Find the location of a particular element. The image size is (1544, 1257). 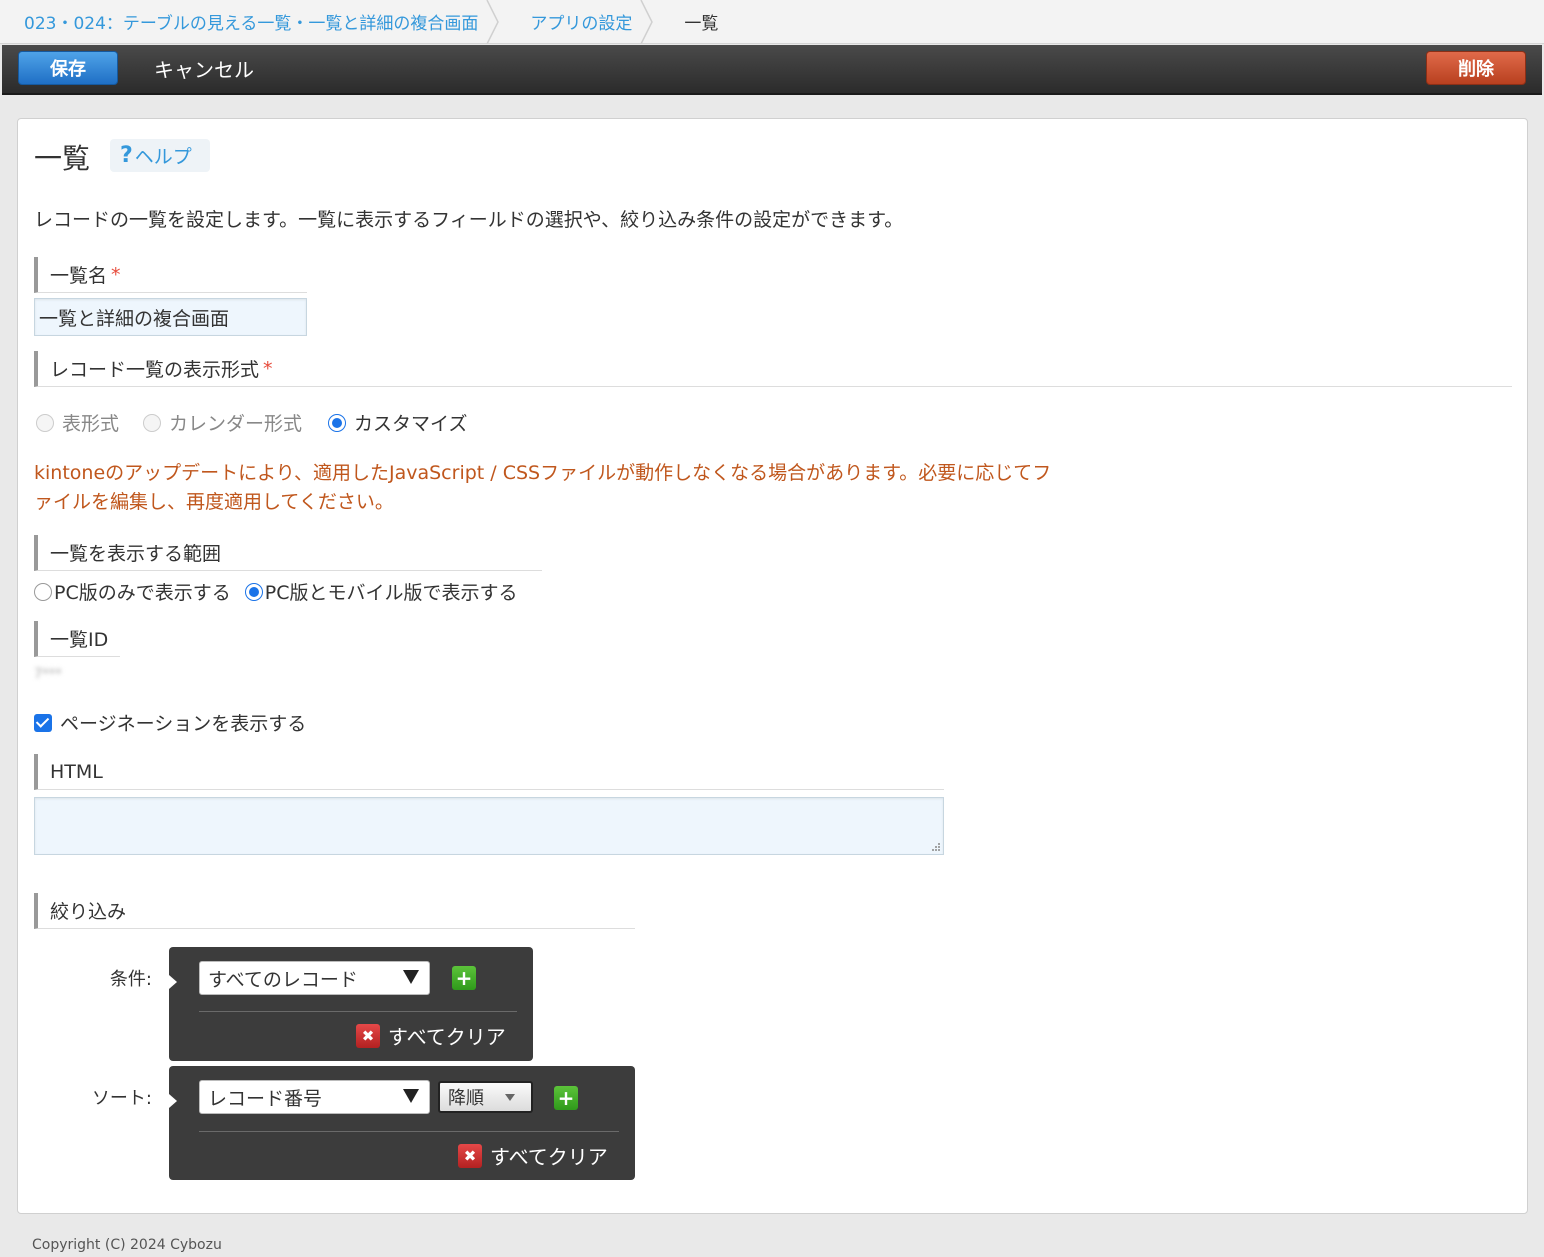

display-format-options: 表形式 カレンダー形式 カスタマイズ is located at coordinates (251, 422).